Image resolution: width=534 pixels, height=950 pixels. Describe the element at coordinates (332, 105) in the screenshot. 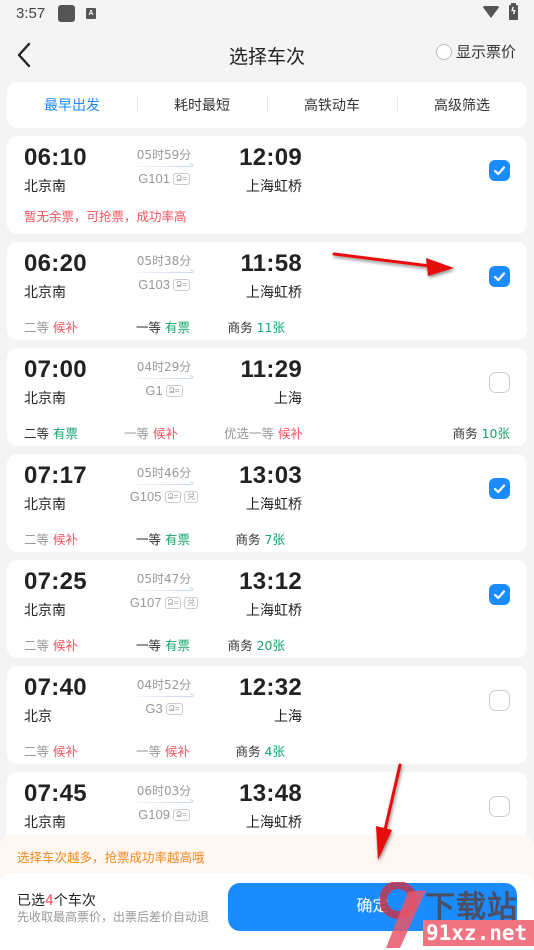

I see `tab-high-speed: 高铁动车` at that location.